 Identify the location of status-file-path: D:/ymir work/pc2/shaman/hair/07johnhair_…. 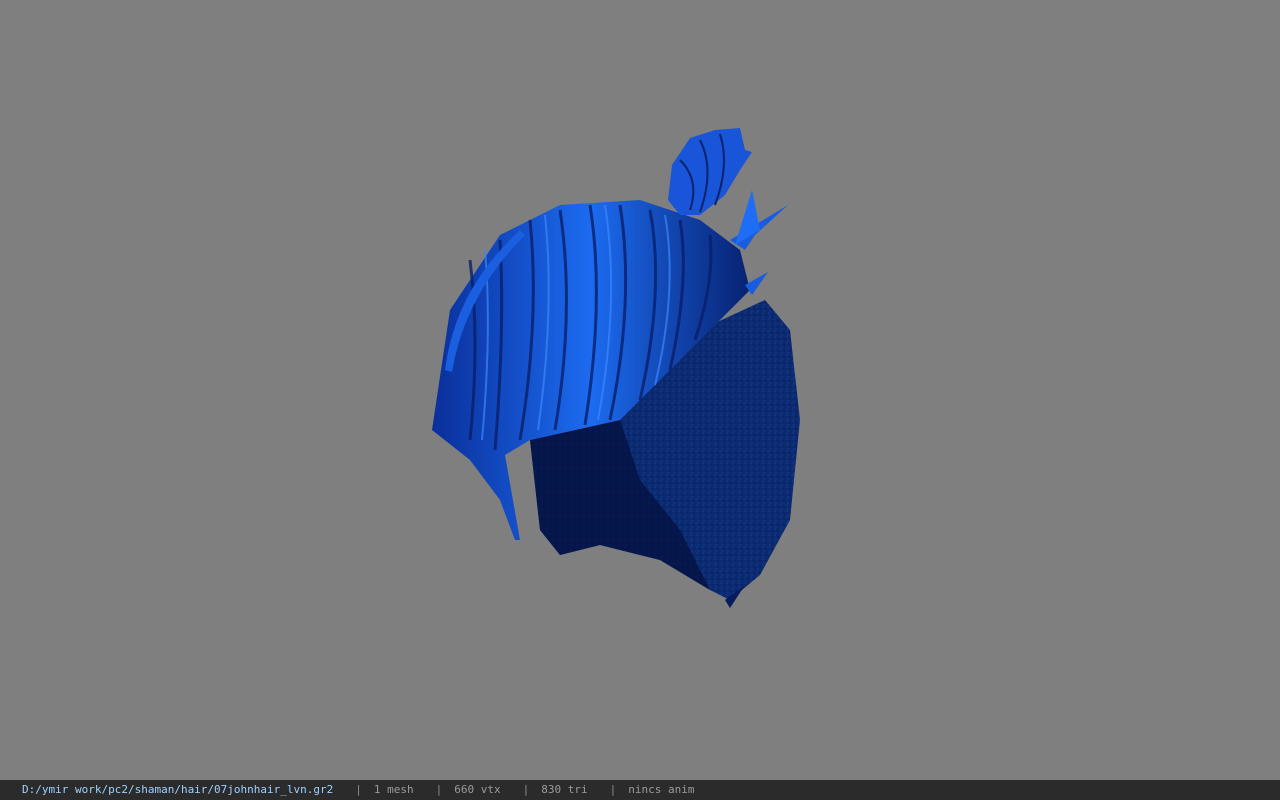
(178, 789).